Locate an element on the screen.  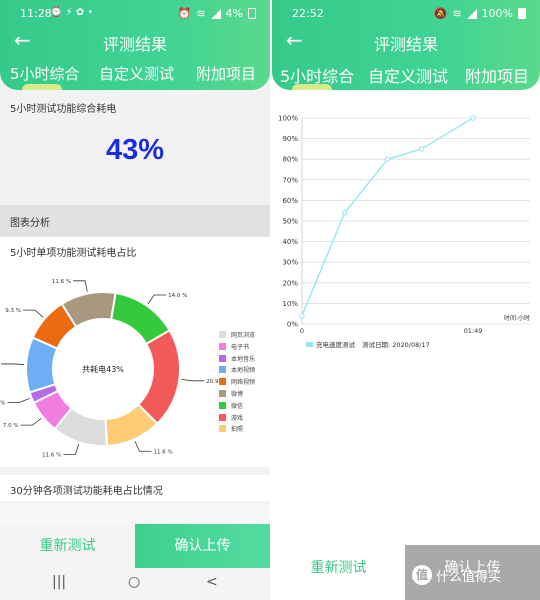
home-icon: ○ is located at coordinates (134, 582).